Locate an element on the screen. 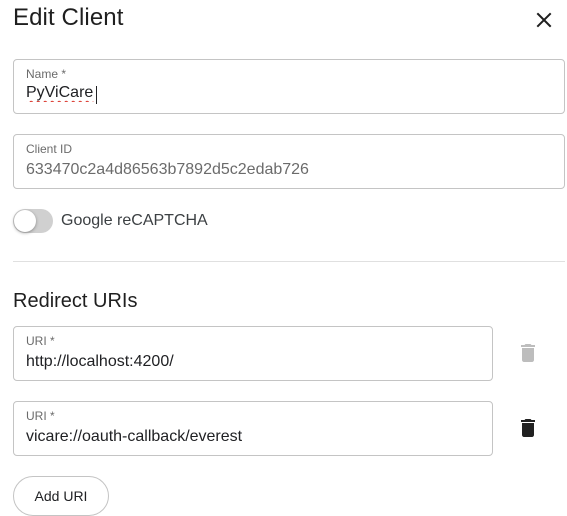  client-id-label: Client ID is located at coordinates (49, 149).